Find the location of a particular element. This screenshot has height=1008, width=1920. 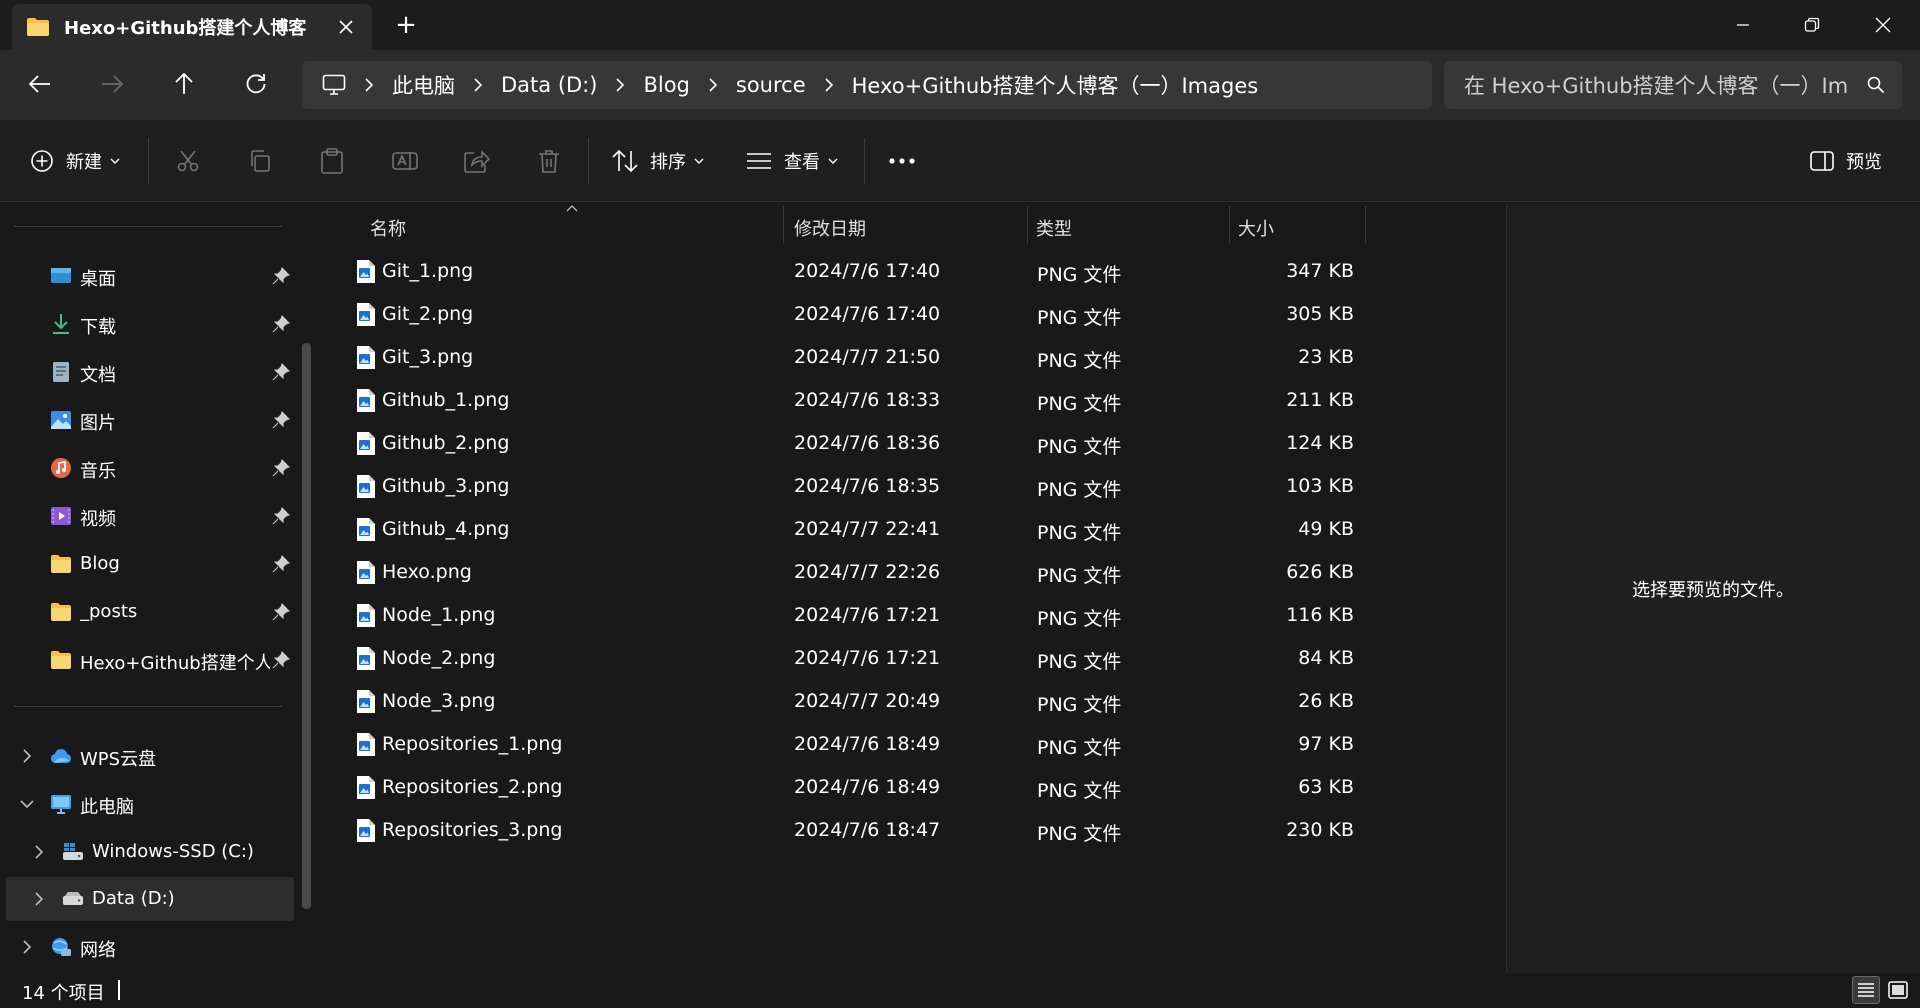

sidebar-item-blog: Blog is located at coordinates (150, 564).